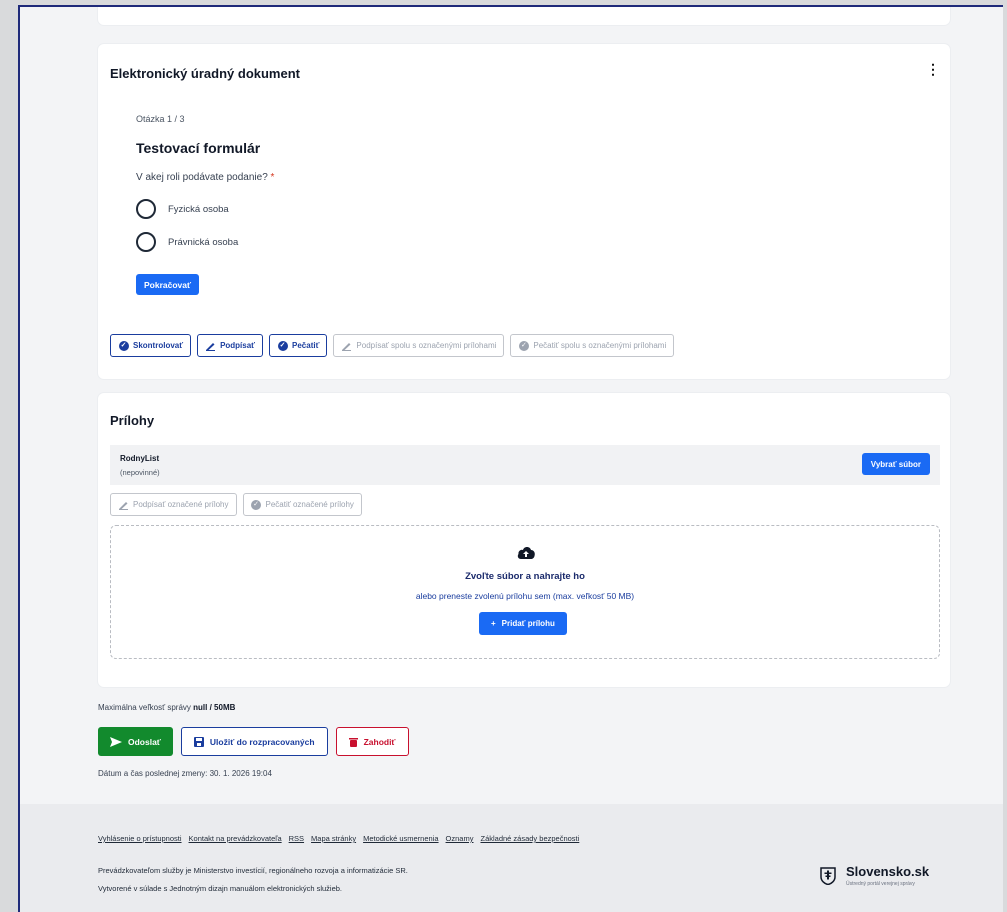  What do you see at coordinates (181, 504) in the screenshot?
I see `sign-selected-attachments-label: Podpísať označené prílohy` at bounding box center [181, 504].